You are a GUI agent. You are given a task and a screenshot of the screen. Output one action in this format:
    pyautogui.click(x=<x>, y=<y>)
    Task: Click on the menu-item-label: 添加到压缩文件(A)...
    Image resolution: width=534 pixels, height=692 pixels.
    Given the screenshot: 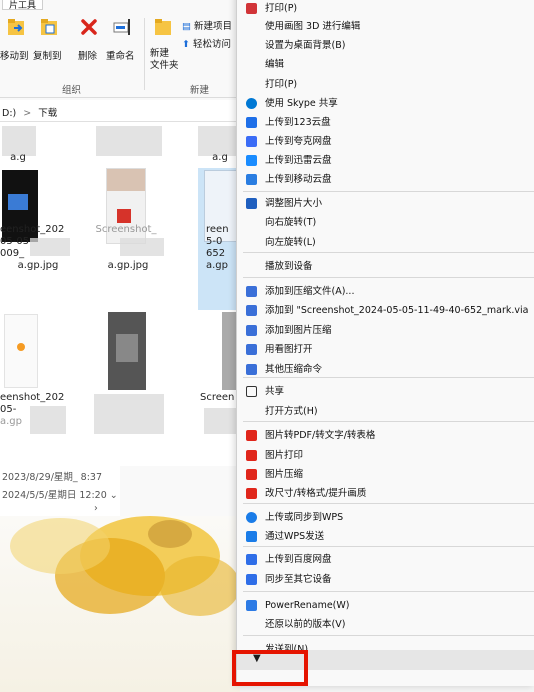 What is the action you would take?
    pyautogui.click(x=310, y=291)
    